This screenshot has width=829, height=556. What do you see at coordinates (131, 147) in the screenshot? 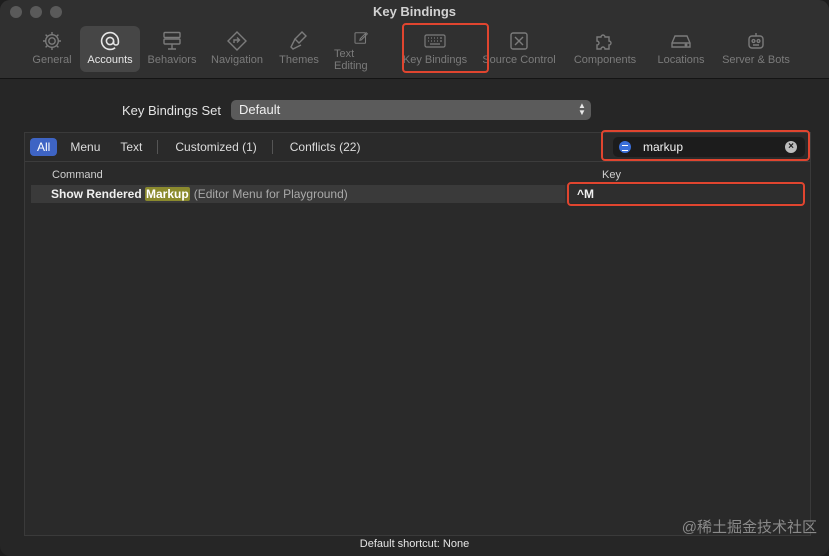
I see `filter-text: Text` at bounding box center [131, 147].